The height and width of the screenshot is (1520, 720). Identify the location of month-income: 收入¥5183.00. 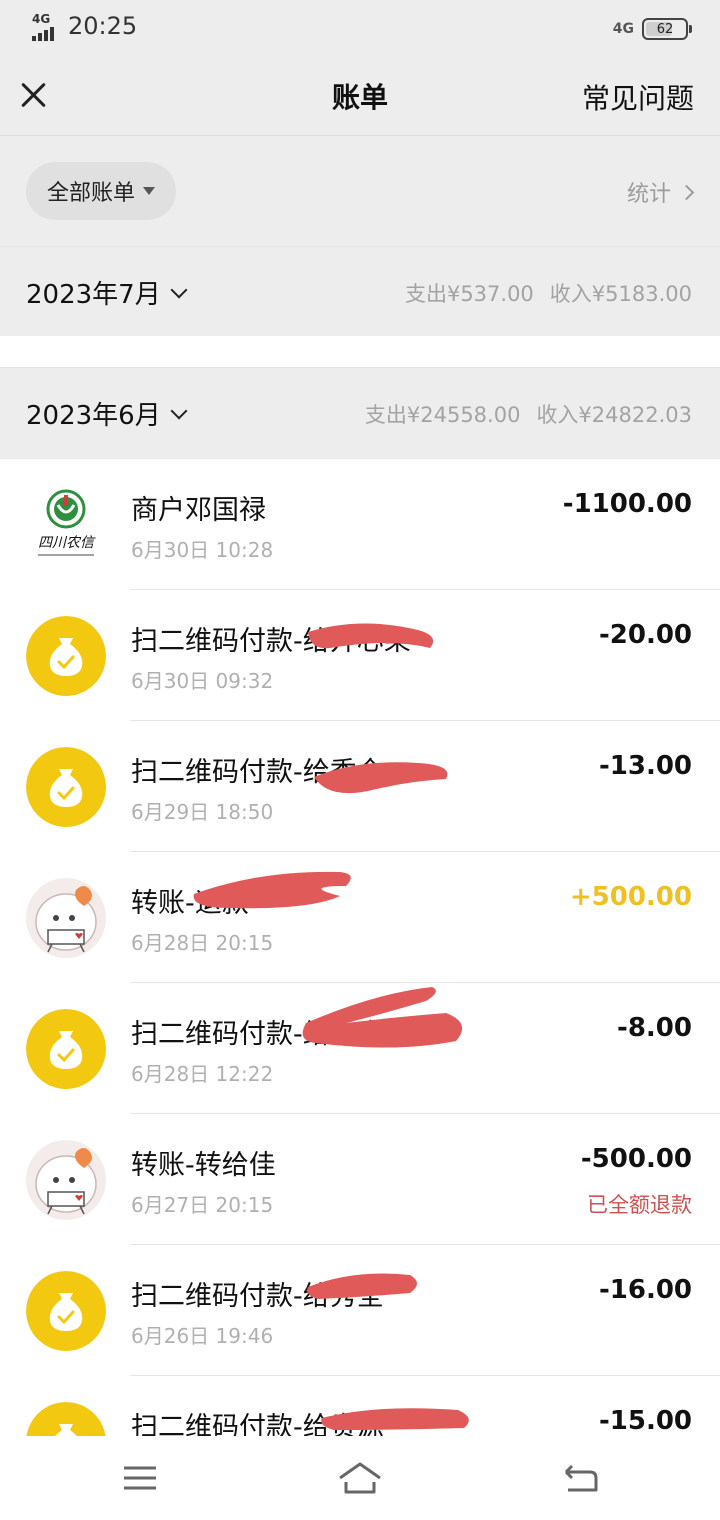
(620, 294).